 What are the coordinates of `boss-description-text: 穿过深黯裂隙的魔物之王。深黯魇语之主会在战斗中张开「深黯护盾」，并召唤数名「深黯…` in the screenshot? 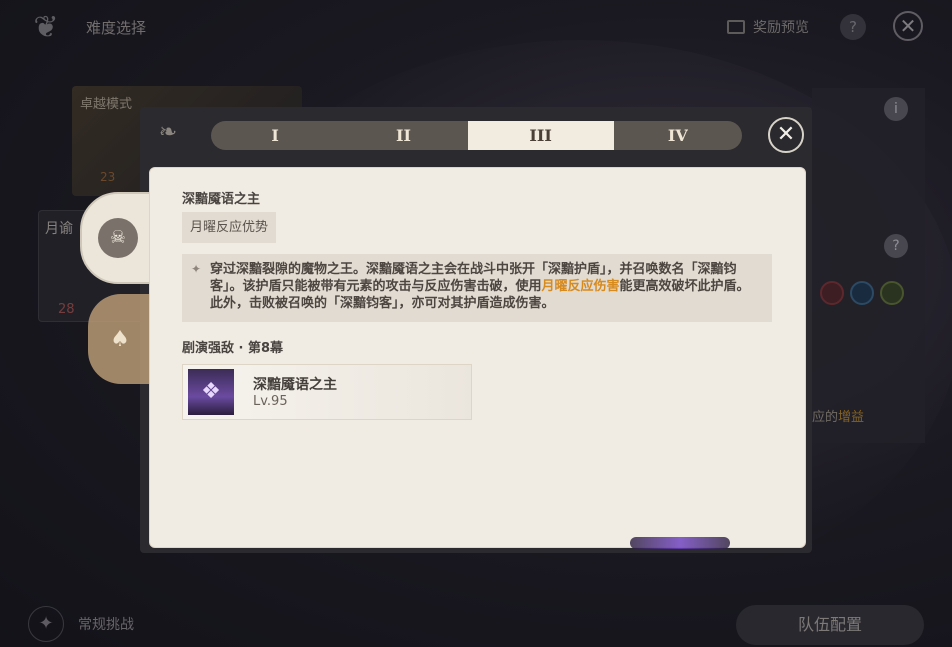 It's located at (486, 286).